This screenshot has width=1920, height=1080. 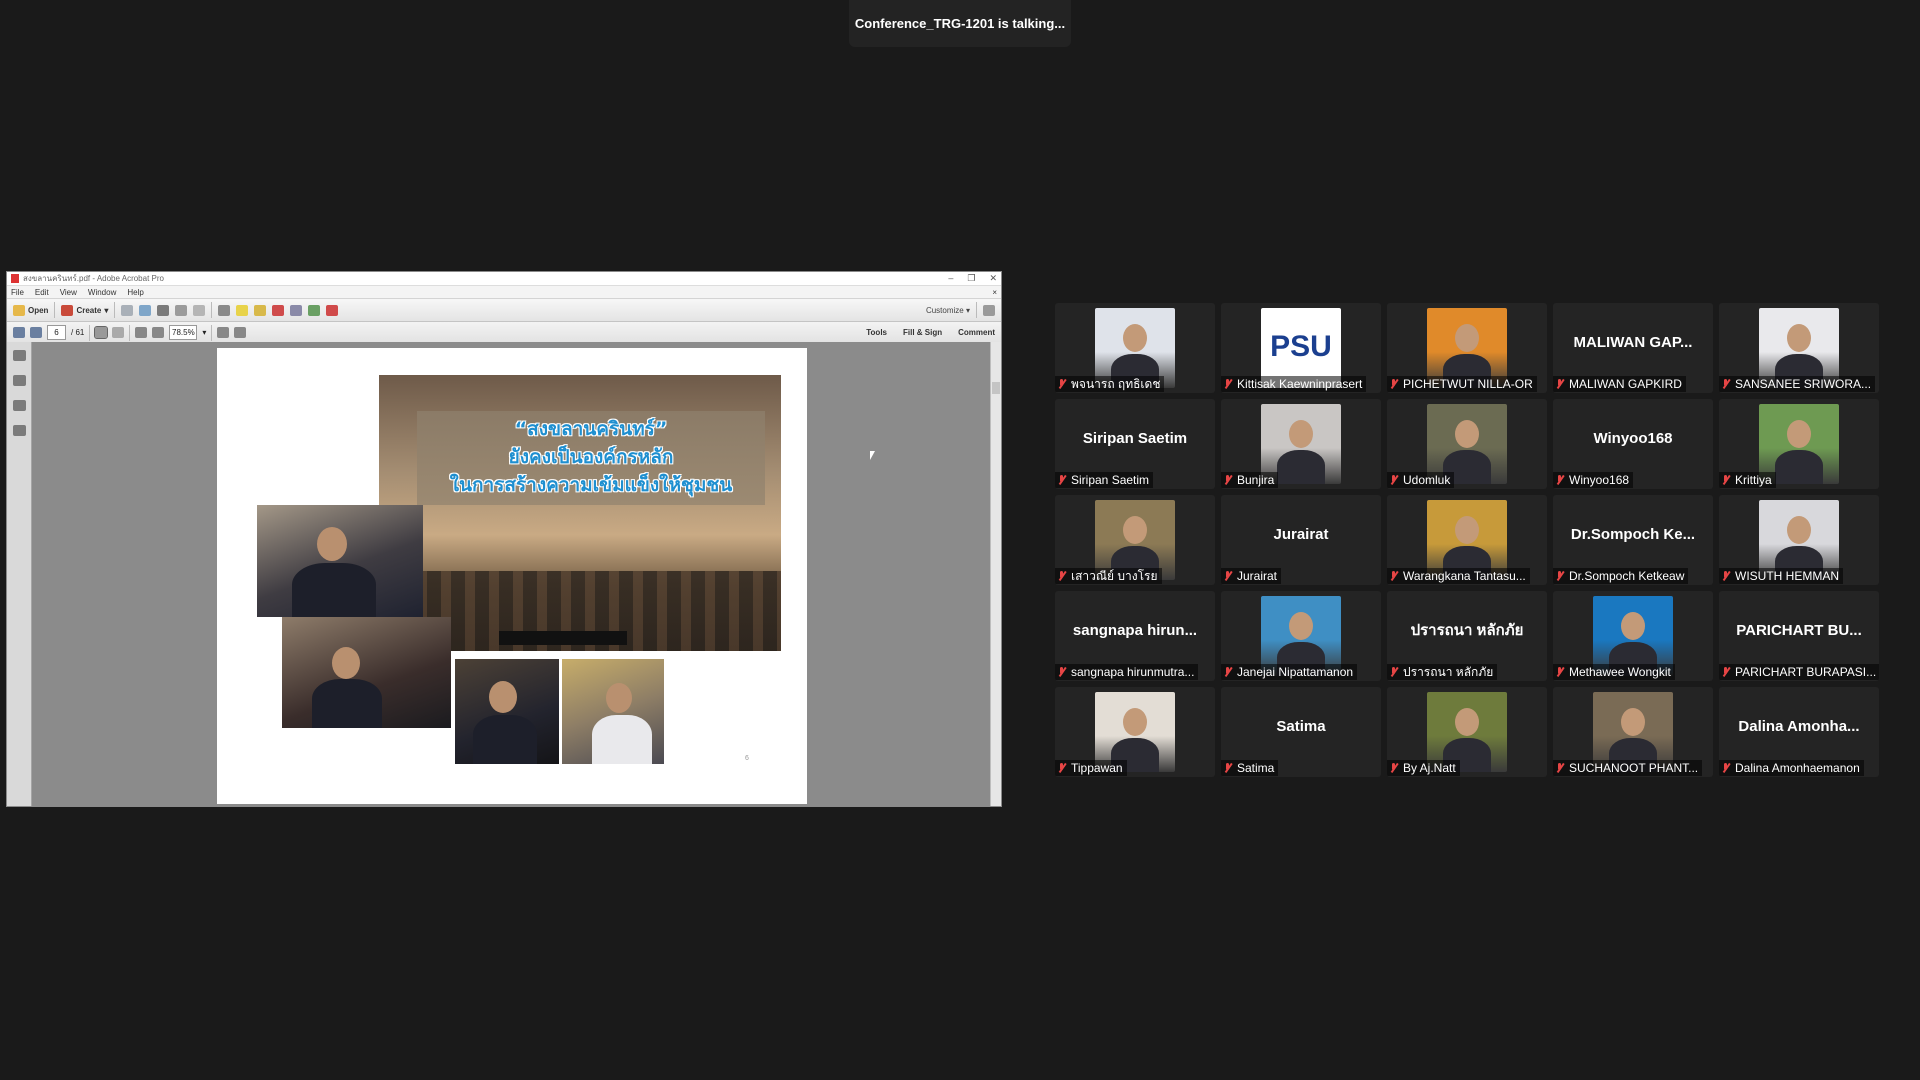 What do you see at coordinates (93, 278) in the screenshot?
I see `acrobat-window-title: สงขลานครินทร์.pdf - Adobe Acrobat Pro` at bounding box center [93, 278].